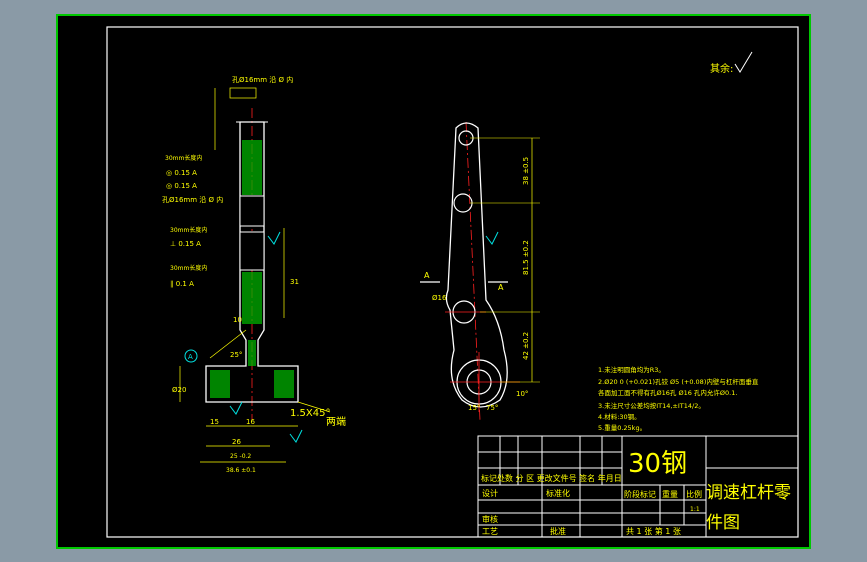  I want to click on tb-sheet-count: 共 1 张 第 1 张, so click(653, 531).